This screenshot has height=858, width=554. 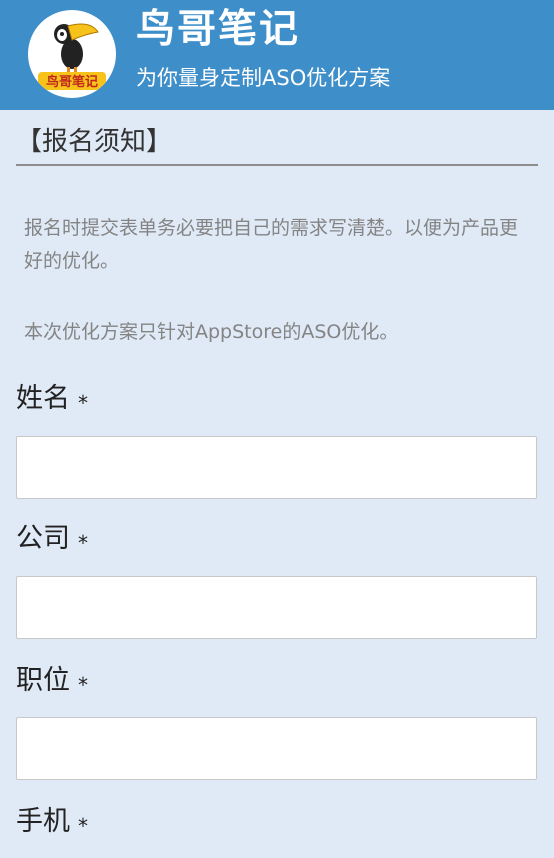 I want to click on site-title: 鸟哥笔记, so click(x=218, y=29).